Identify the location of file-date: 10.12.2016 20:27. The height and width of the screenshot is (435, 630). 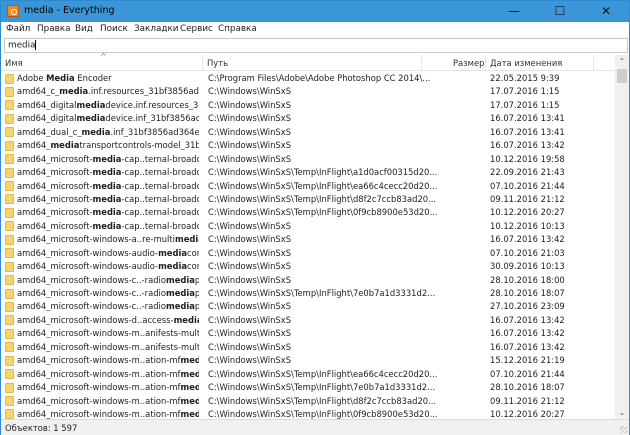
(527, 212).